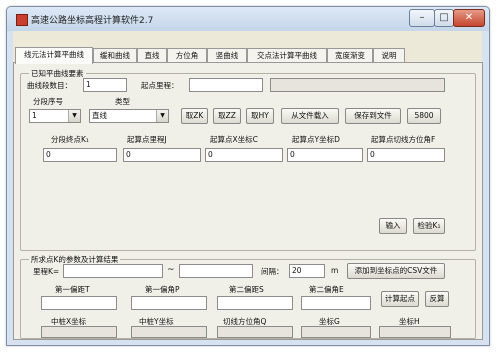  Describe the element at coordinates (147, 139) in the screenshot. I see `param-label-station: 起算点里程J` at that location.